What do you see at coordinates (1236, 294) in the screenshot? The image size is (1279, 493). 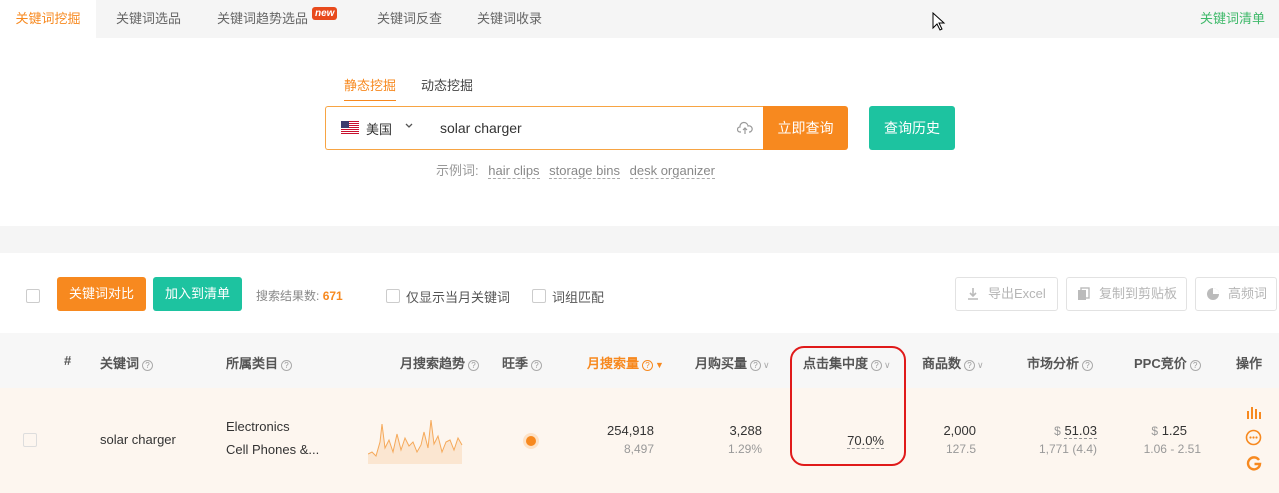 I see `frequent-words-button: 高频词` at bounding box center [1236, 294].